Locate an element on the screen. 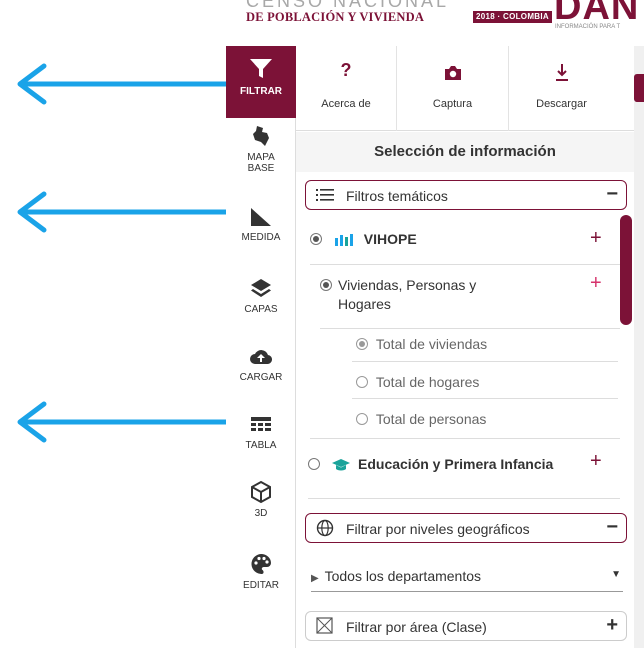  map-edge is located at coordinates (639, 347).